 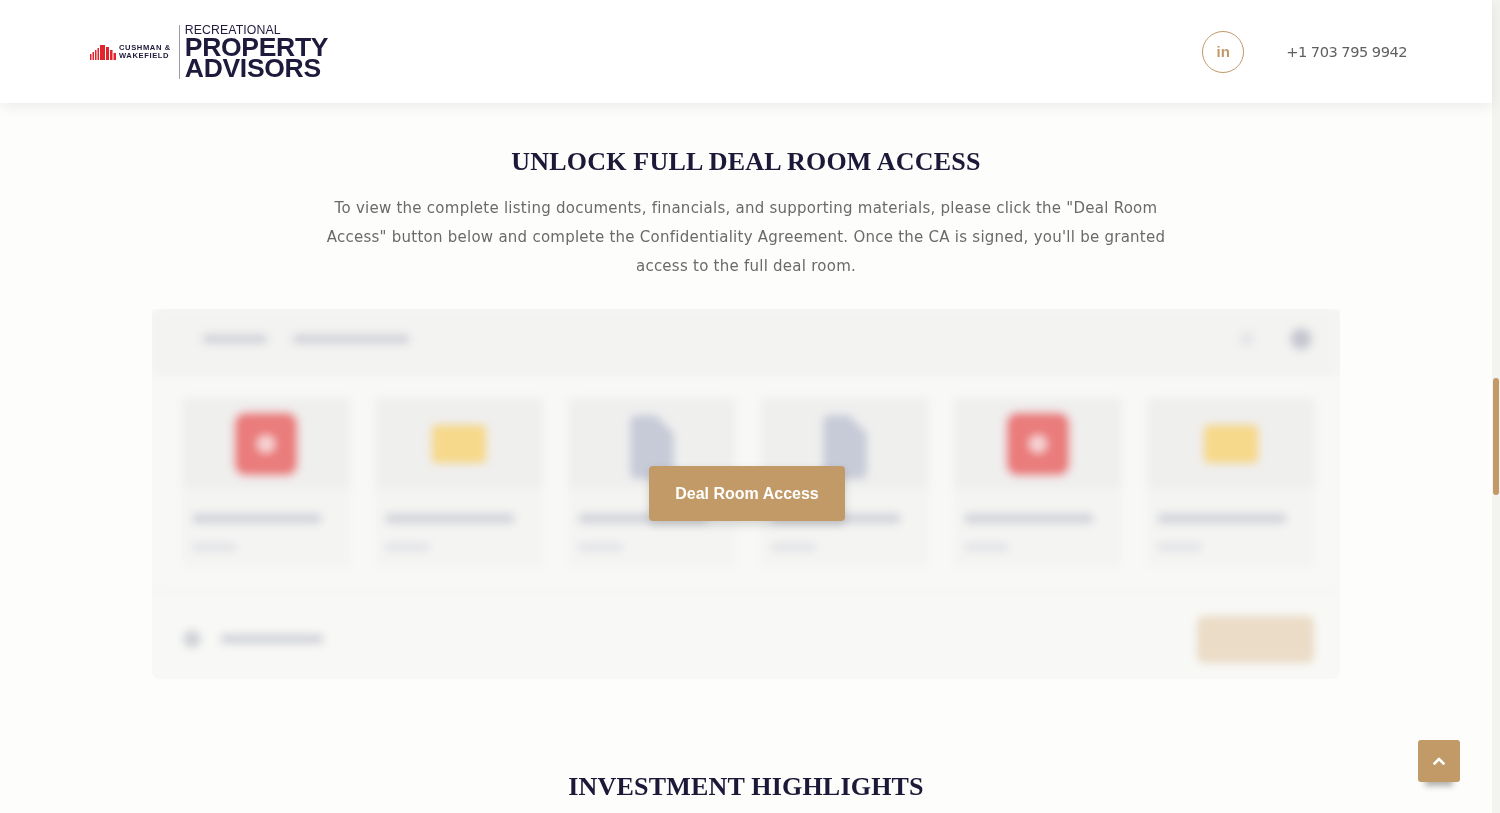 I want to click on logo-subtitle: RECREATIONAL, so click(x=233, y=30).